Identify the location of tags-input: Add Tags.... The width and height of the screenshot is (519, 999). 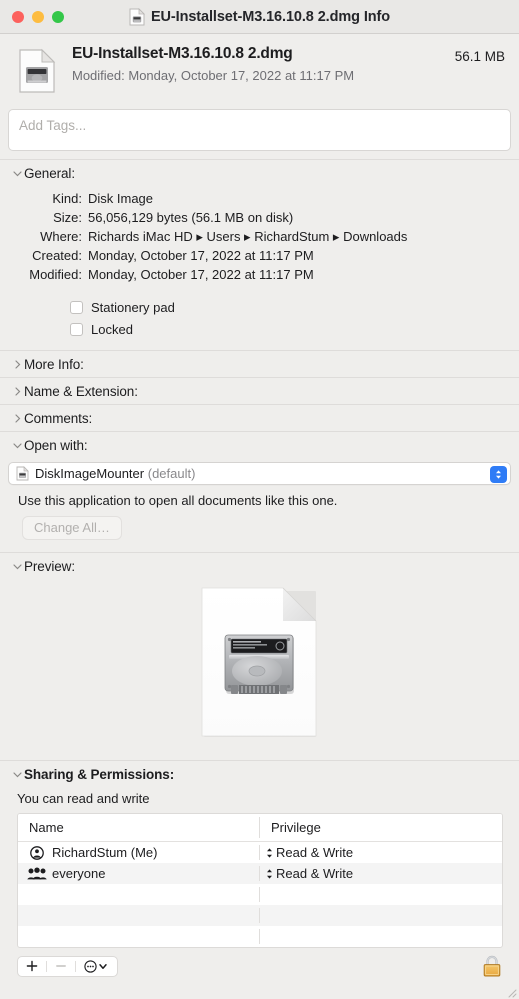
(259, 130).